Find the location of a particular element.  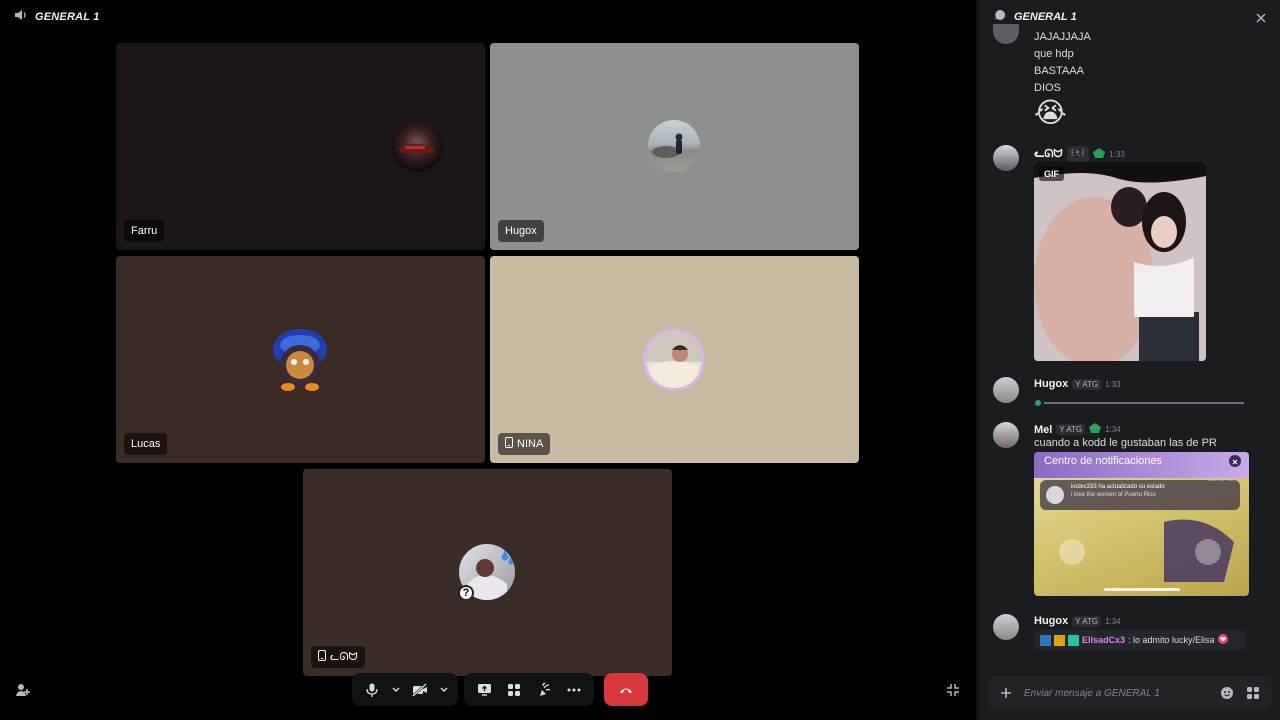

soundboard-button is located at coordinates (544, 690).